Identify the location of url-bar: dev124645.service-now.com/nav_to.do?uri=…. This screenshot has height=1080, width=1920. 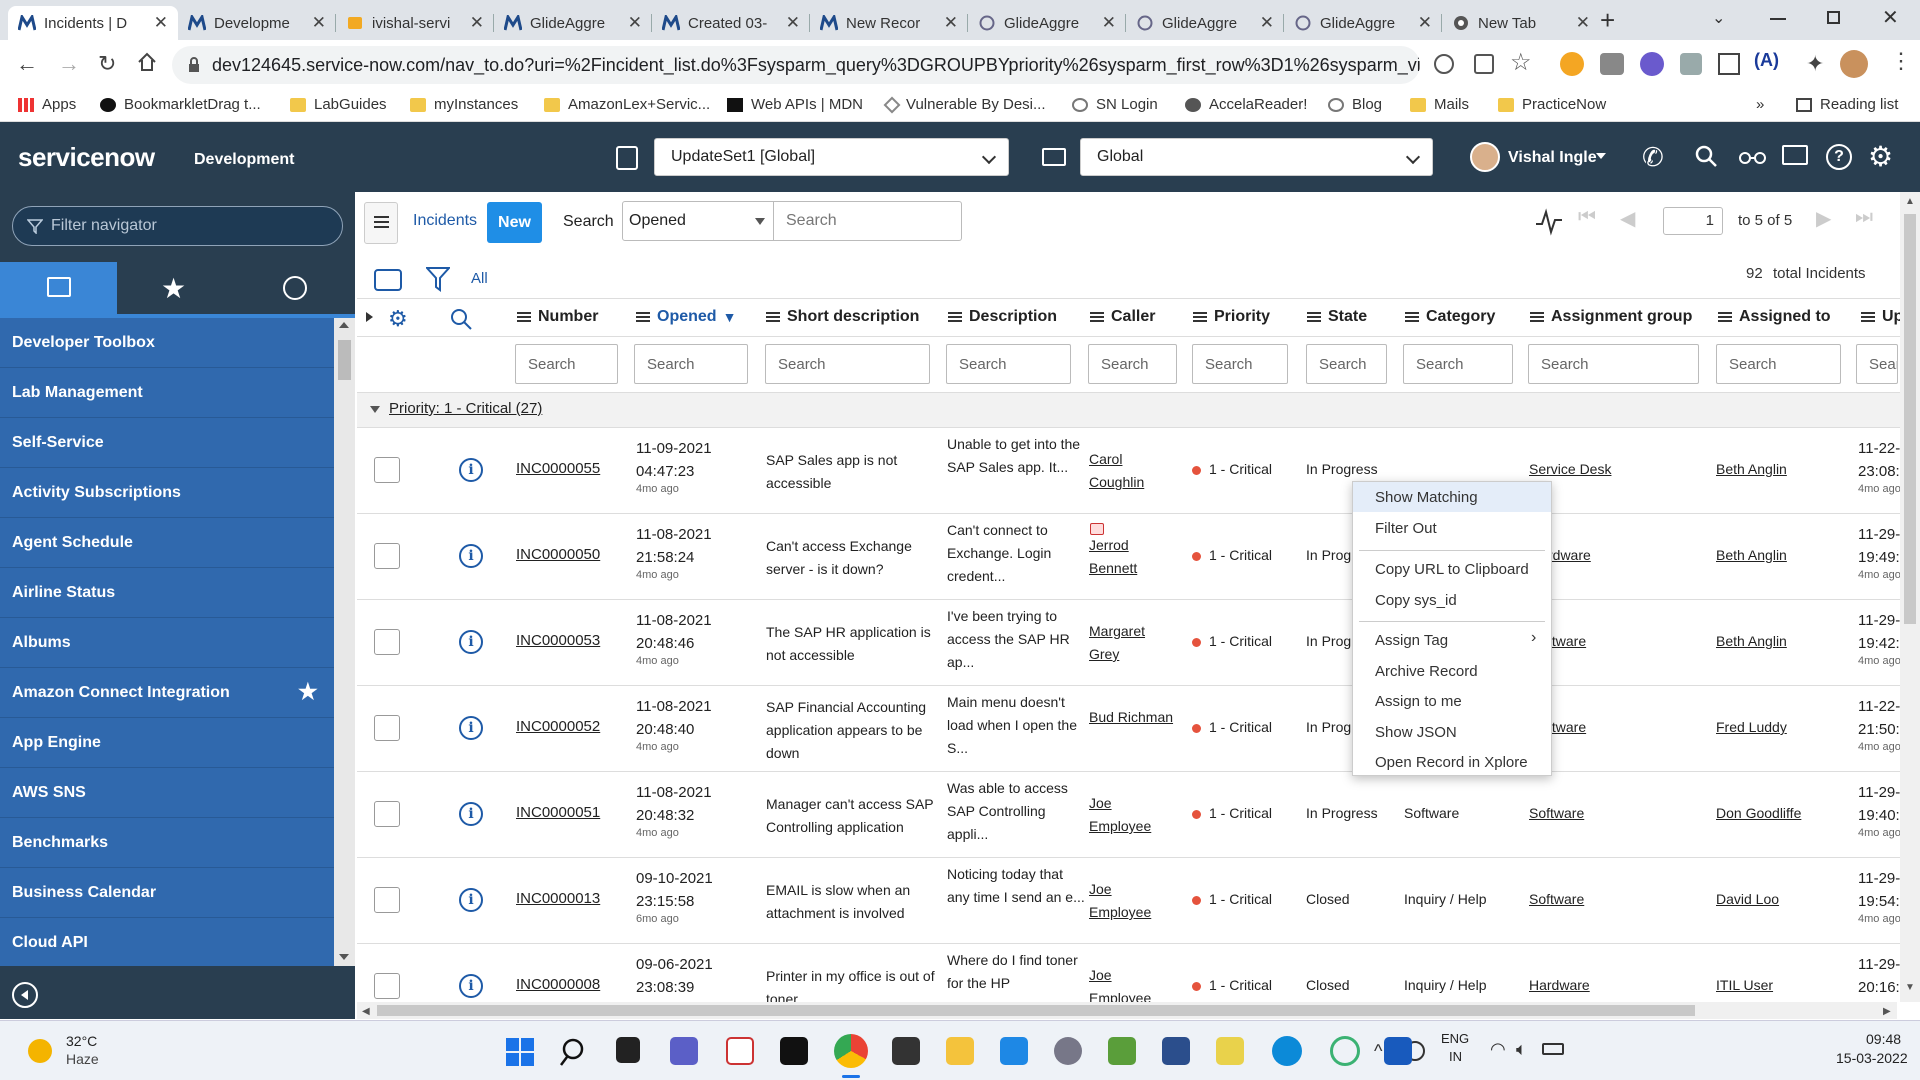
(796, 65).